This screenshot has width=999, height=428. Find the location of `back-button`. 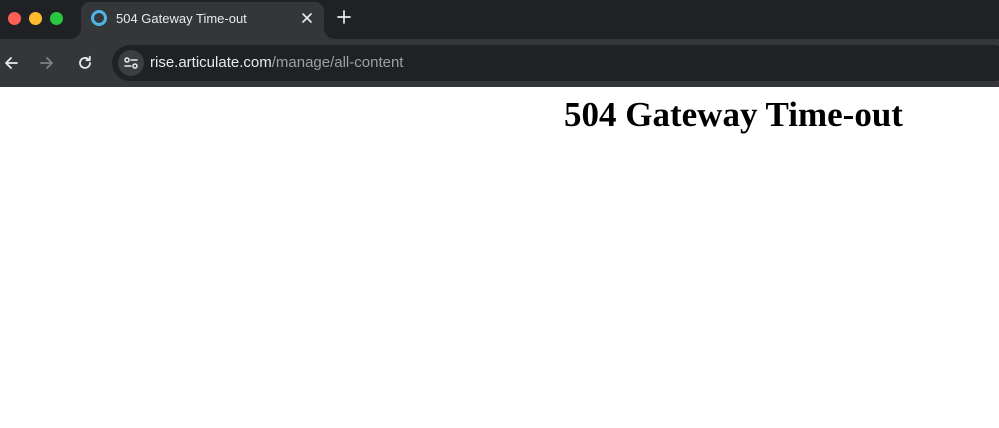

back-button is located at coordinates (11, 63).